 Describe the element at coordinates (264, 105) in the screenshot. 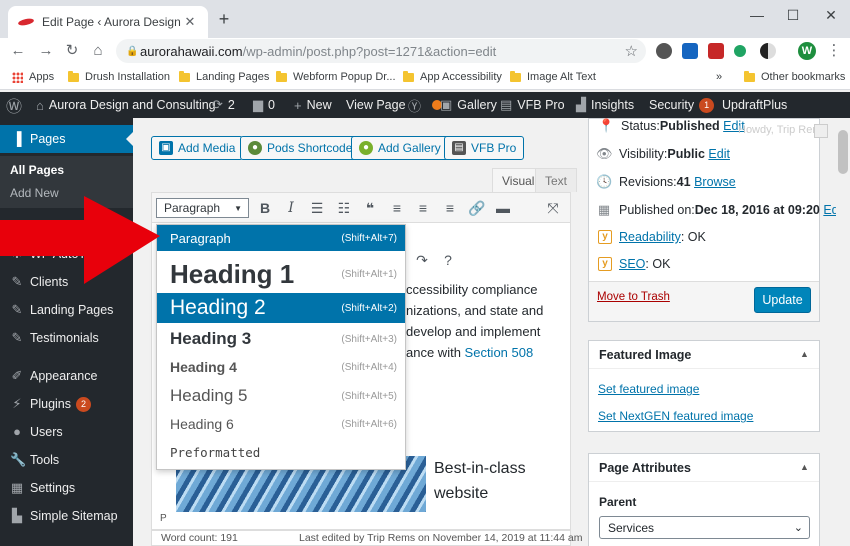

I see `admin-bar-comments: ▆ 0` at that location.